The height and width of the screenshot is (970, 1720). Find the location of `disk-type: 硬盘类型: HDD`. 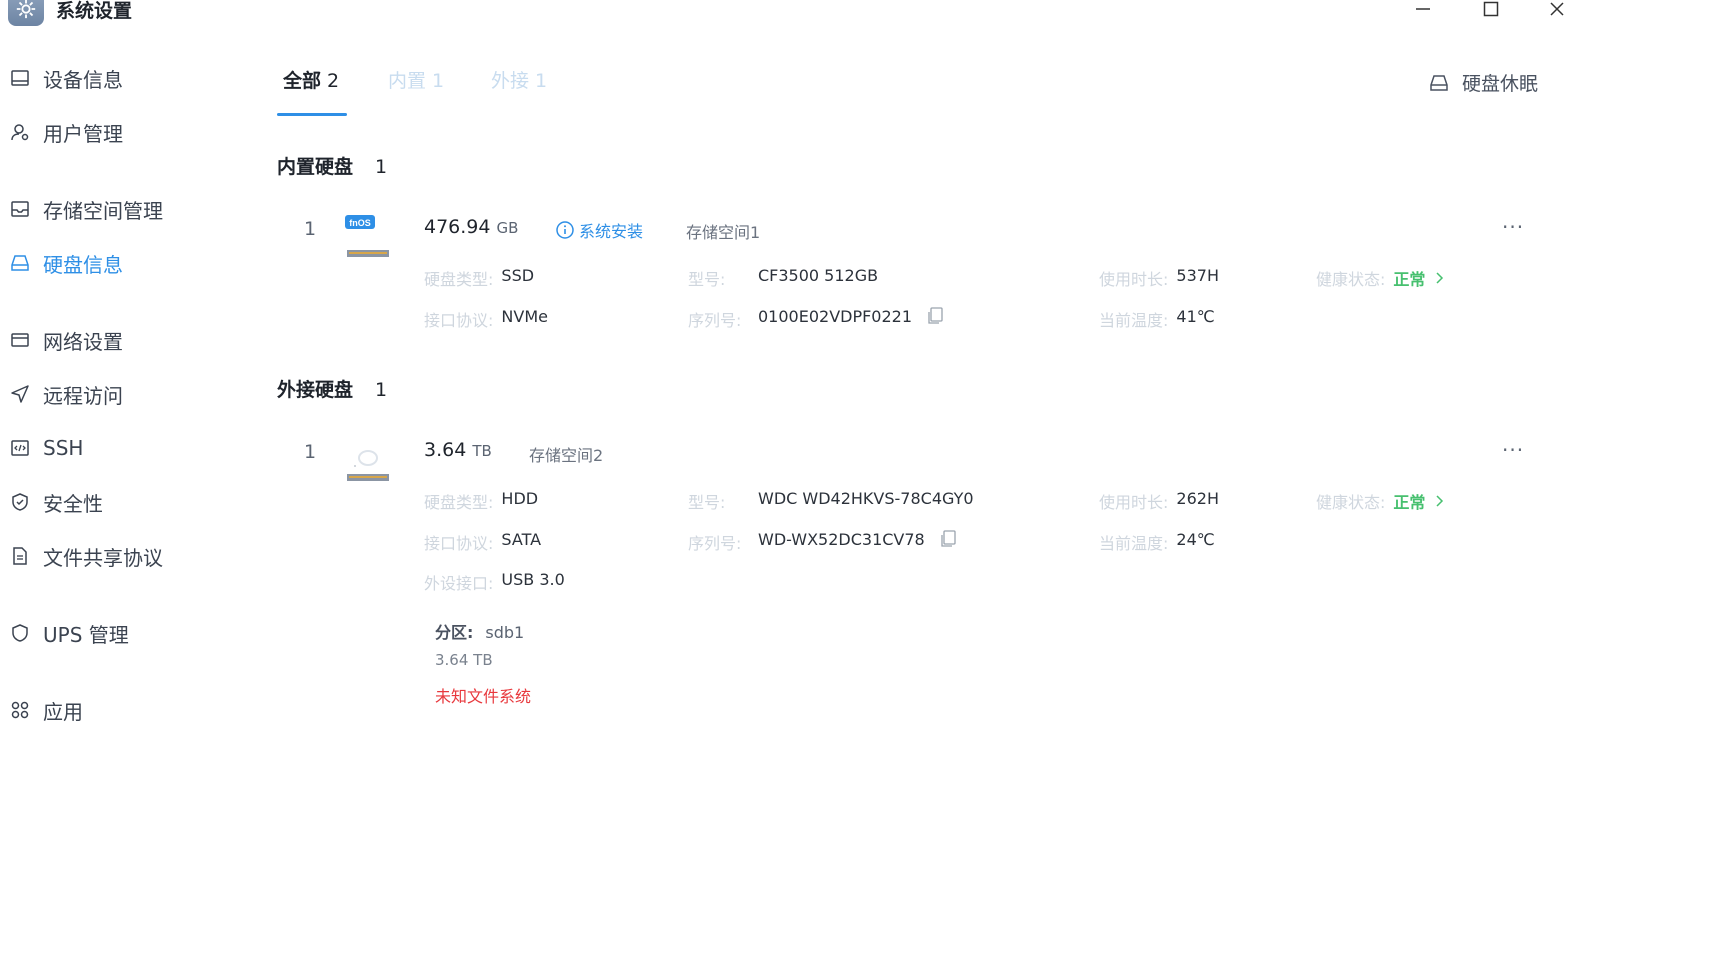

disk-type: 硬盘类型: HDD is located at coordinates (481, 500).